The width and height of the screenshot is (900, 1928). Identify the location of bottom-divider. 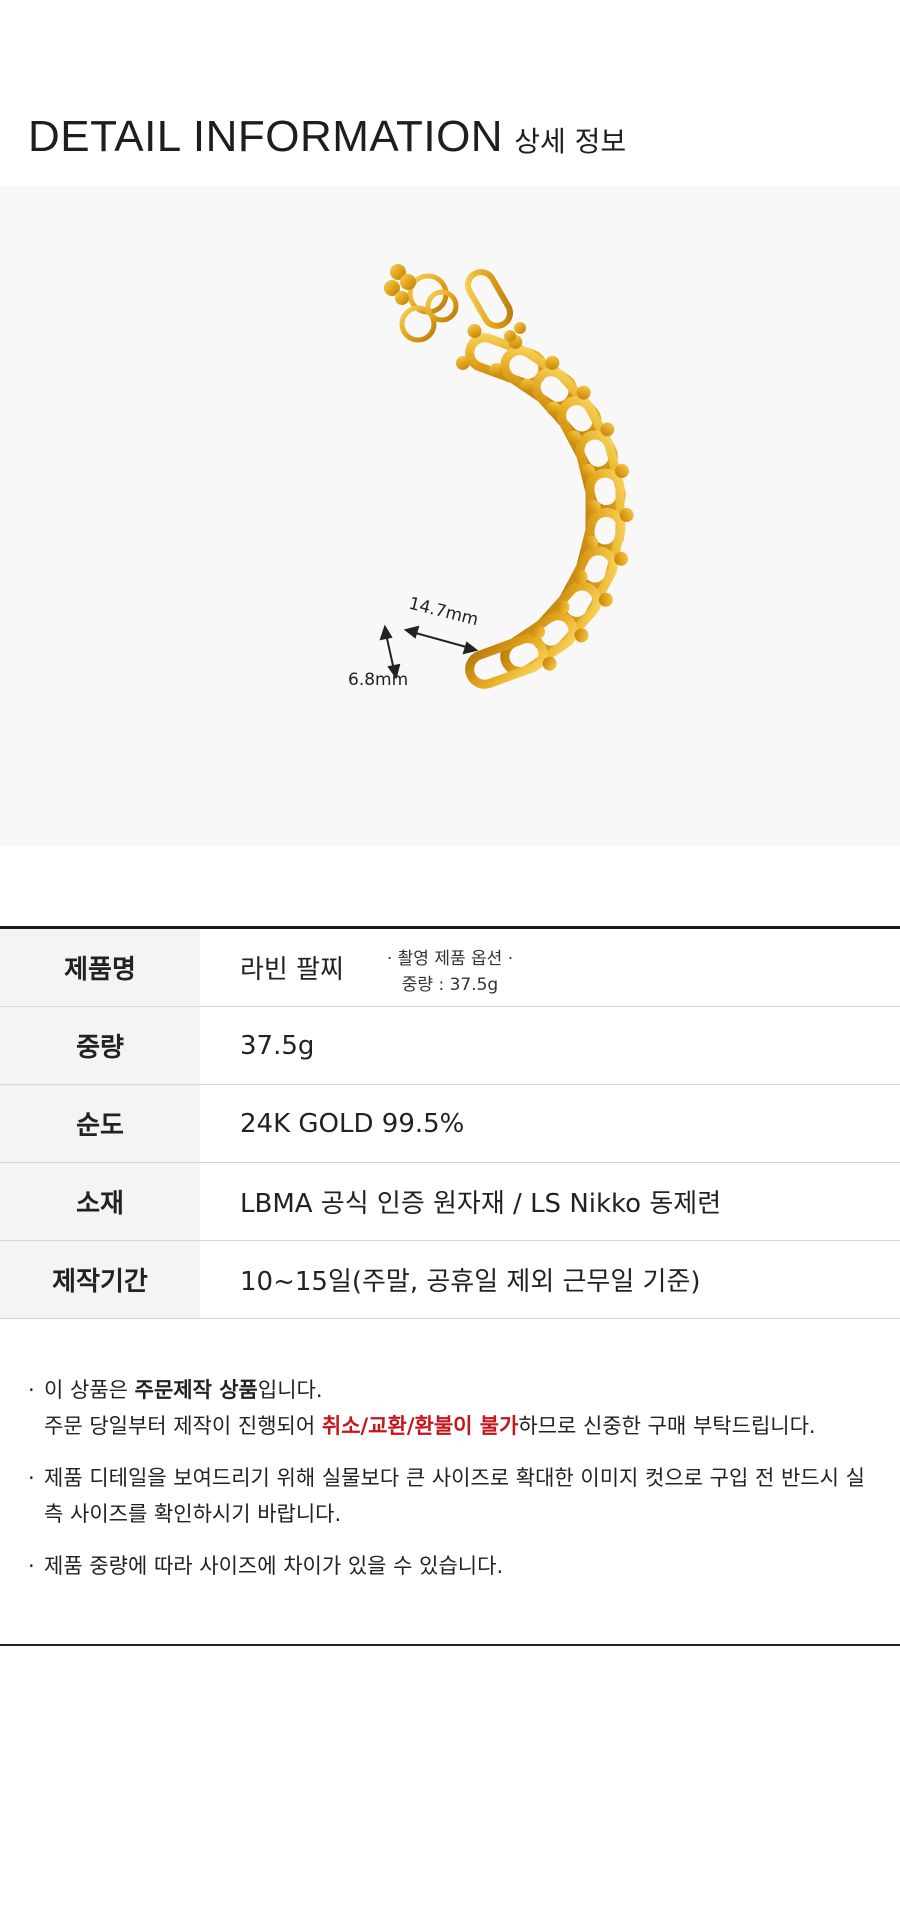
(450, 1645).